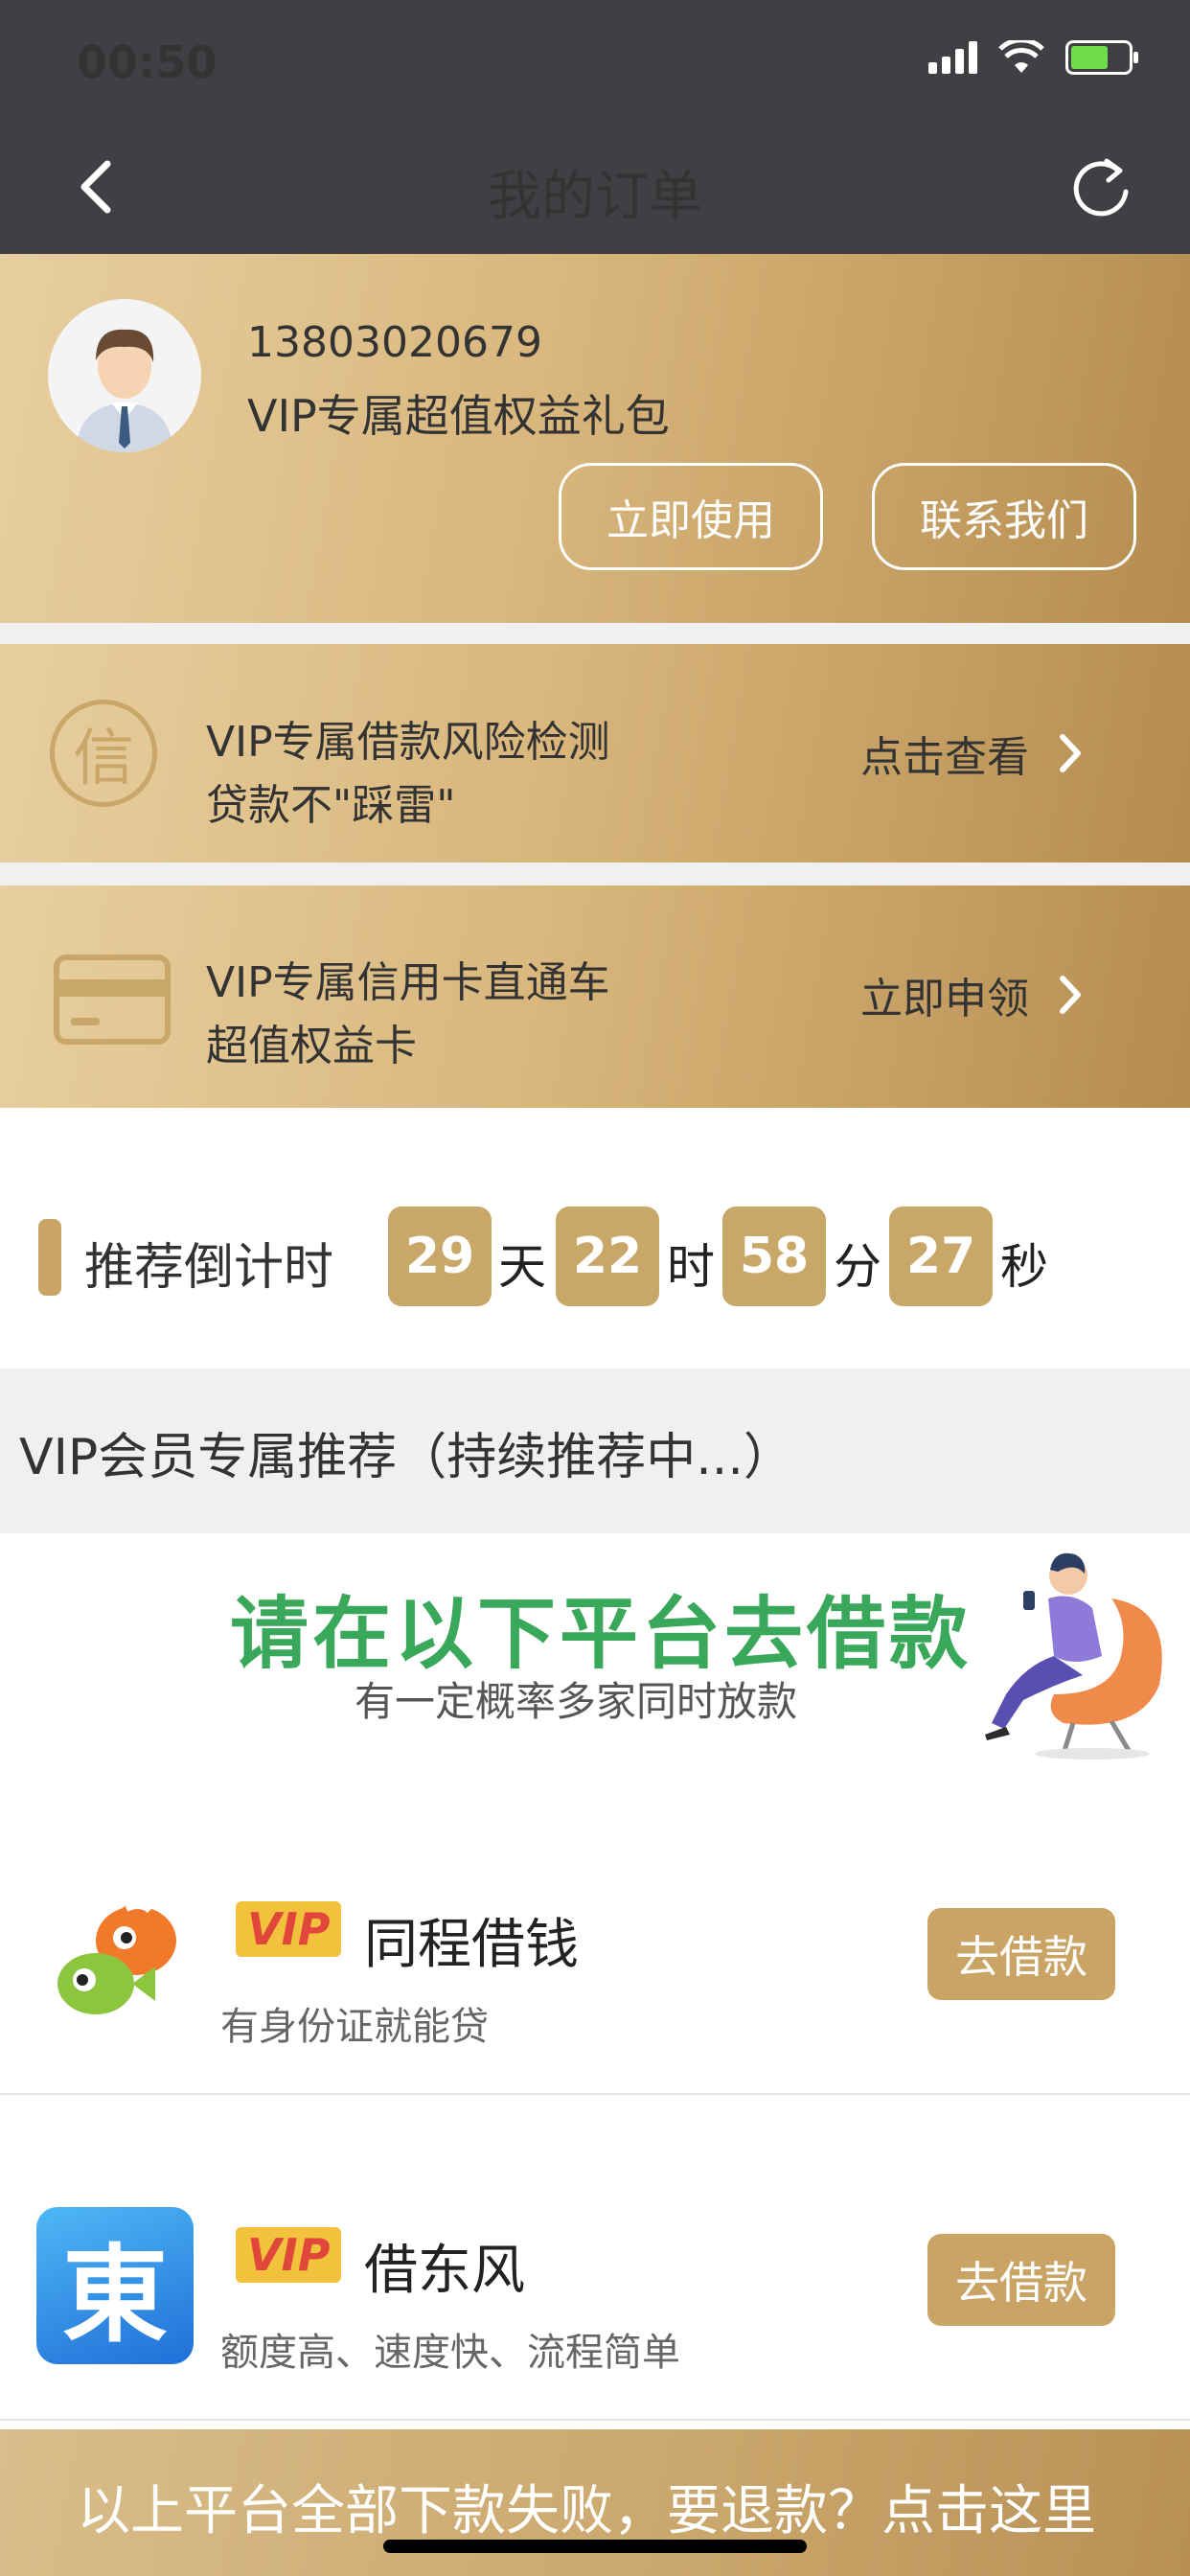 This screenshot has height=2576, width=1190. Describe the element at coordinates (115, 2295) in the screenshot. I see `dongfeng-logo-char: 東` at that location.